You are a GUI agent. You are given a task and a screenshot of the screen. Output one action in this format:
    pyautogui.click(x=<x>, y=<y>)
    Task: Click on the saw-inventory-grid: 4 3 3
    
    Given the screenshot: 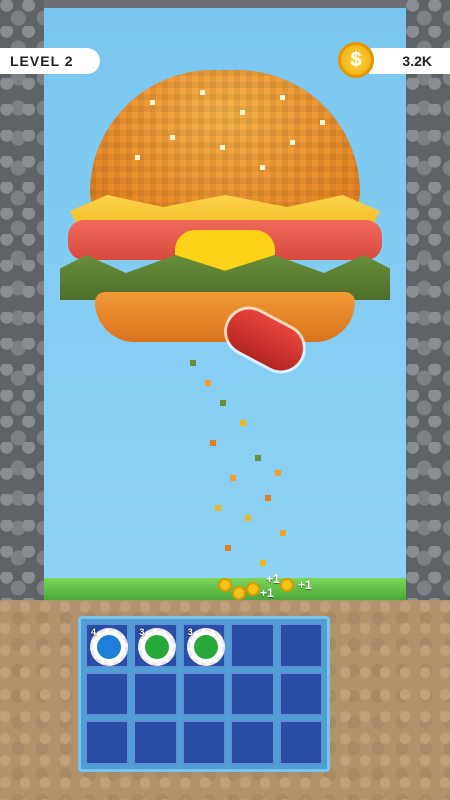 What is the action you would take?
    pyautogui.click(x=204, y=694)
    